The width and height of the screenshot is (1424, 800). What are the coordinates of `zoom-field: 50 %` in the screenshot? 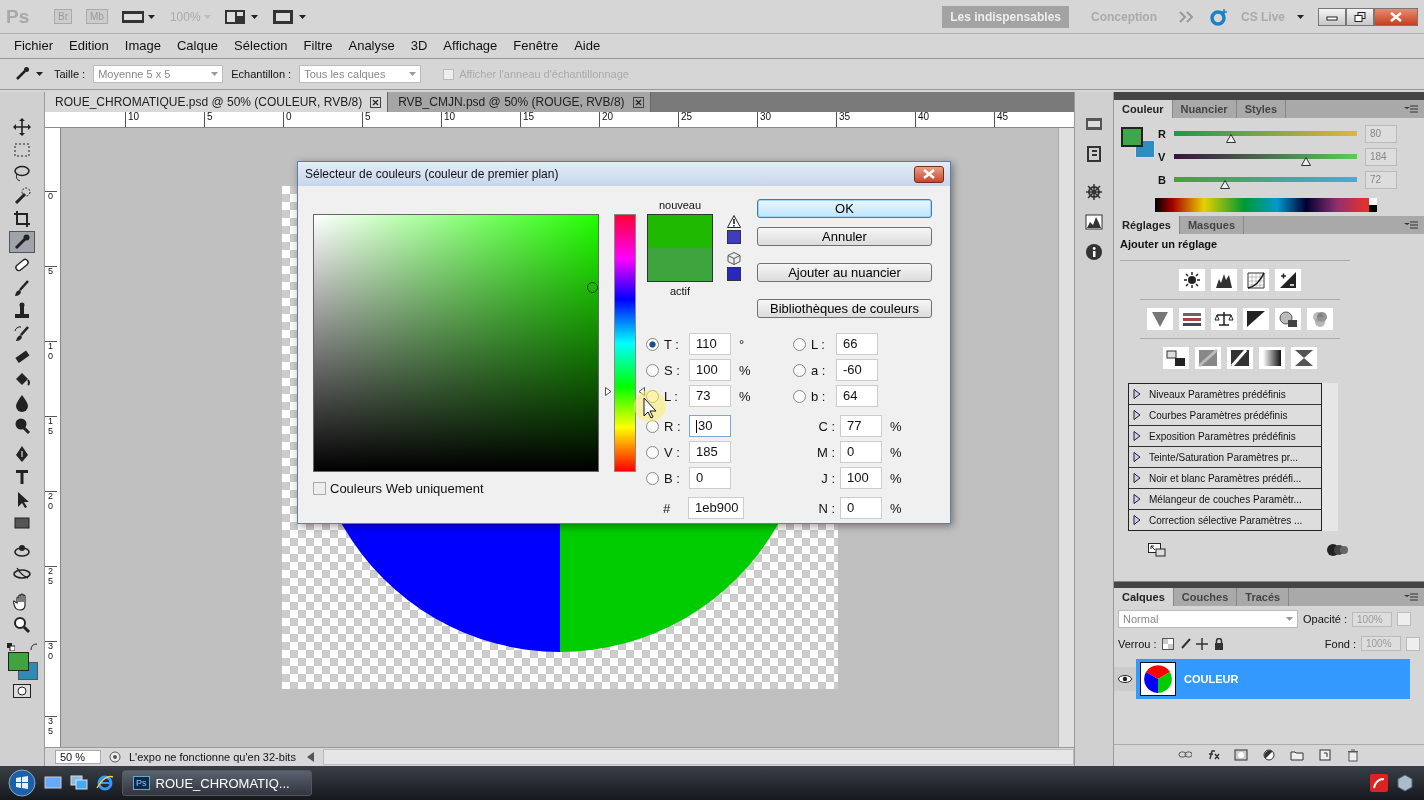 It's located at (78, 757).